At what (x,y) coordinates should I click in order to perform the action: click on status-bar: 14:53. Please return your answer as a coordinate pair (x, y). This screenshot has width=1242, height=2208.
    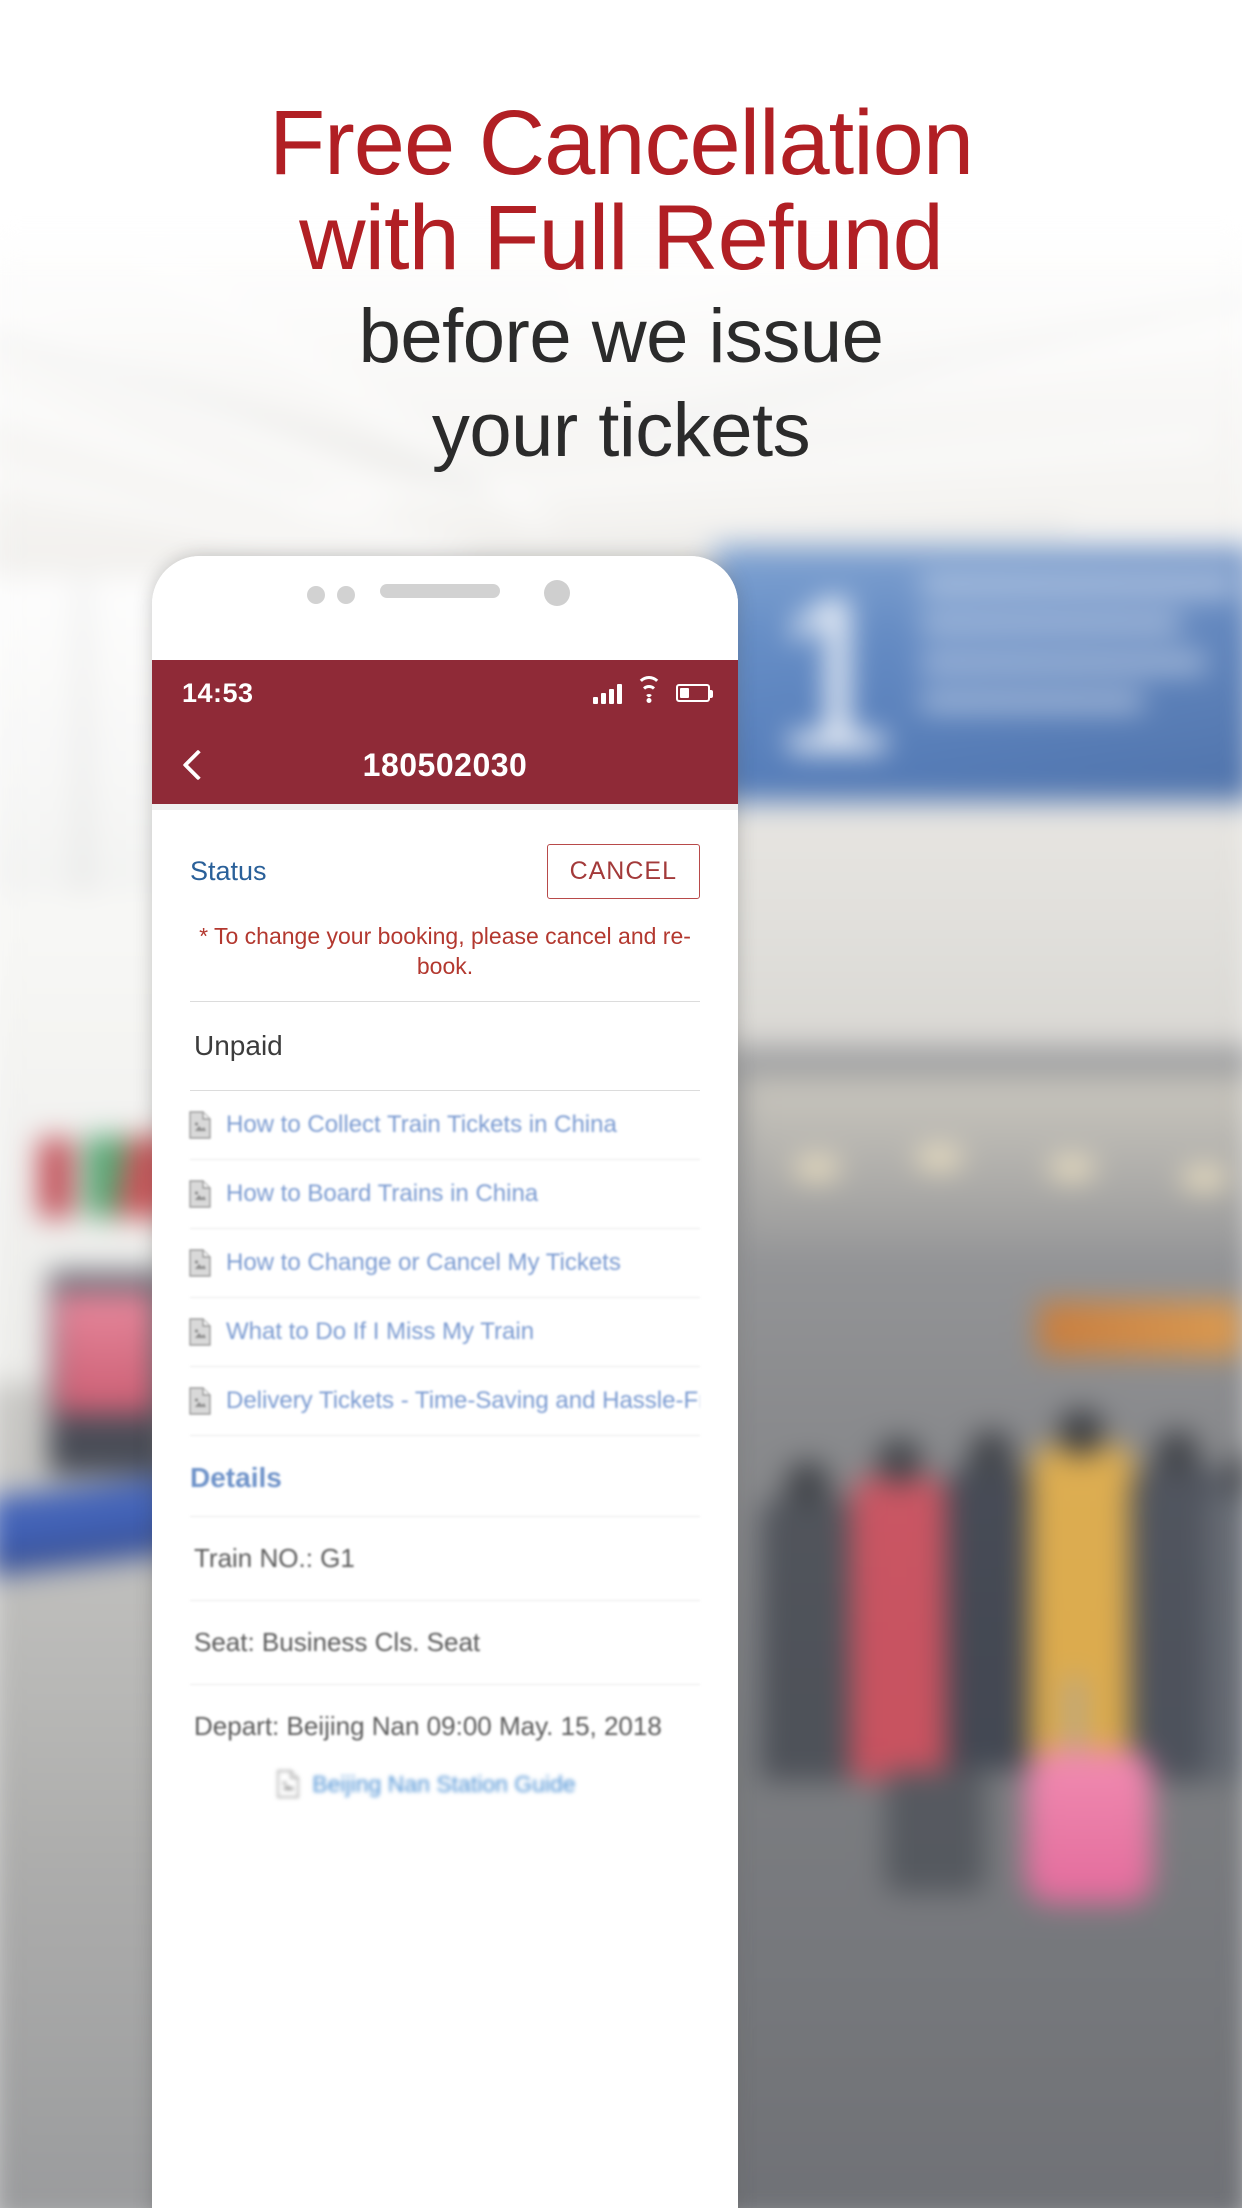
    Looking at the image, I should click on (445, 693).